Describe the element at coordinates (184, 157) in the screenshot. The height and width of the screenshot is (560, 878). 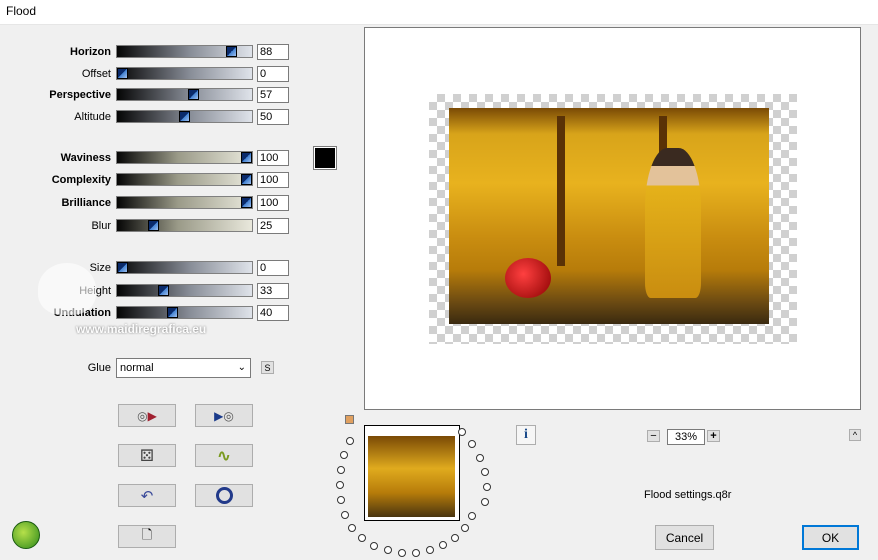
I see `waviness-slider` at that location.